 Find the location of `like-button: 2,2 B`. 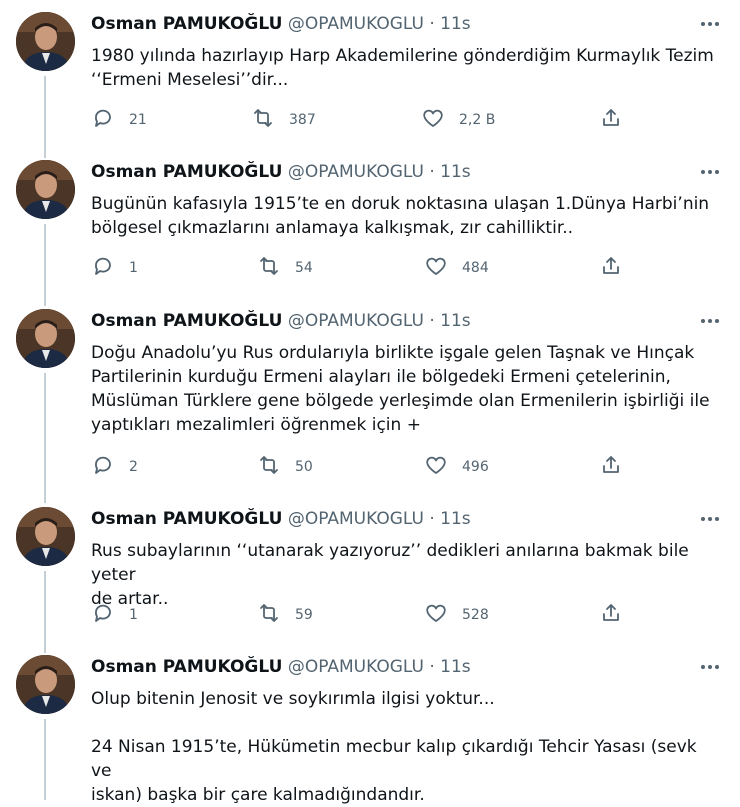

like-button: 2,2 B is located at coordinates (458, 120).